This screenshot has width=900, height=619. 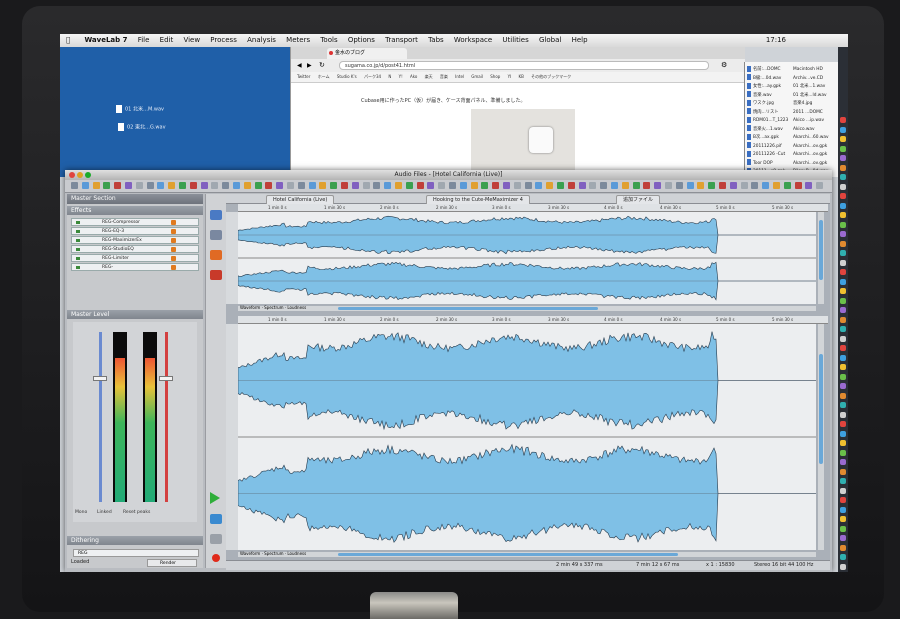 What do you see at coordinates (72, 175) in the screenshot?
I see `close-icon` at bounding box center [72, 175].